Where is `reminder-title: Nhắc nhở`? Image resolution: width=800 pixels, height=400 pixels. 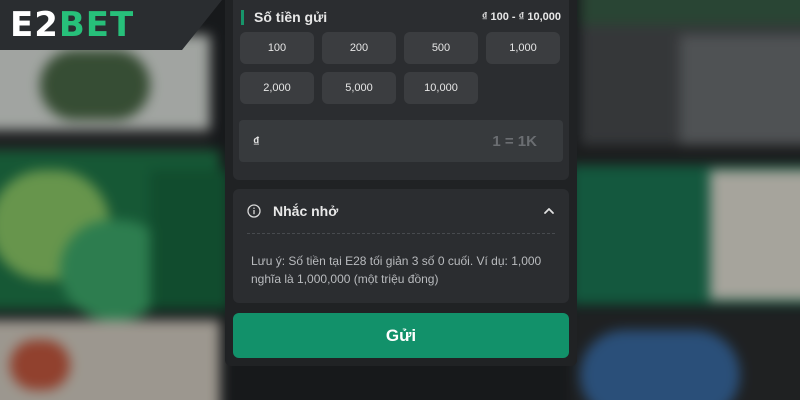
reminder-title: Nhắc nhở is located at coordinates (306, 211).